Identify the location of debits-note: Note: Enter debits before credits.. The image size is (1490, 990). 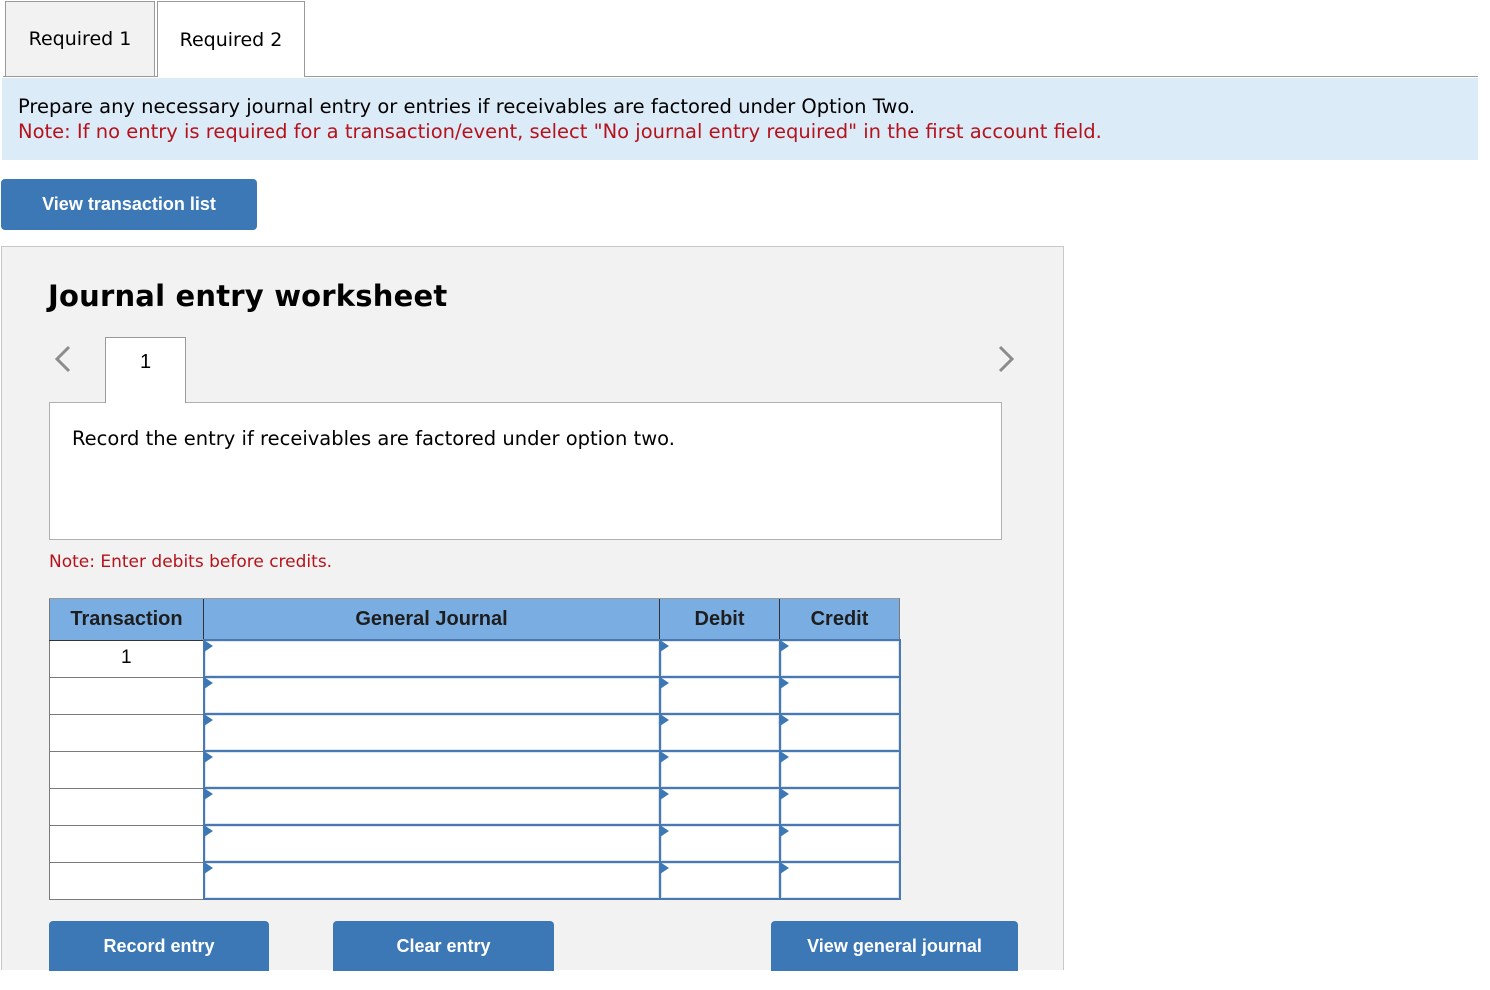
(191, 562).